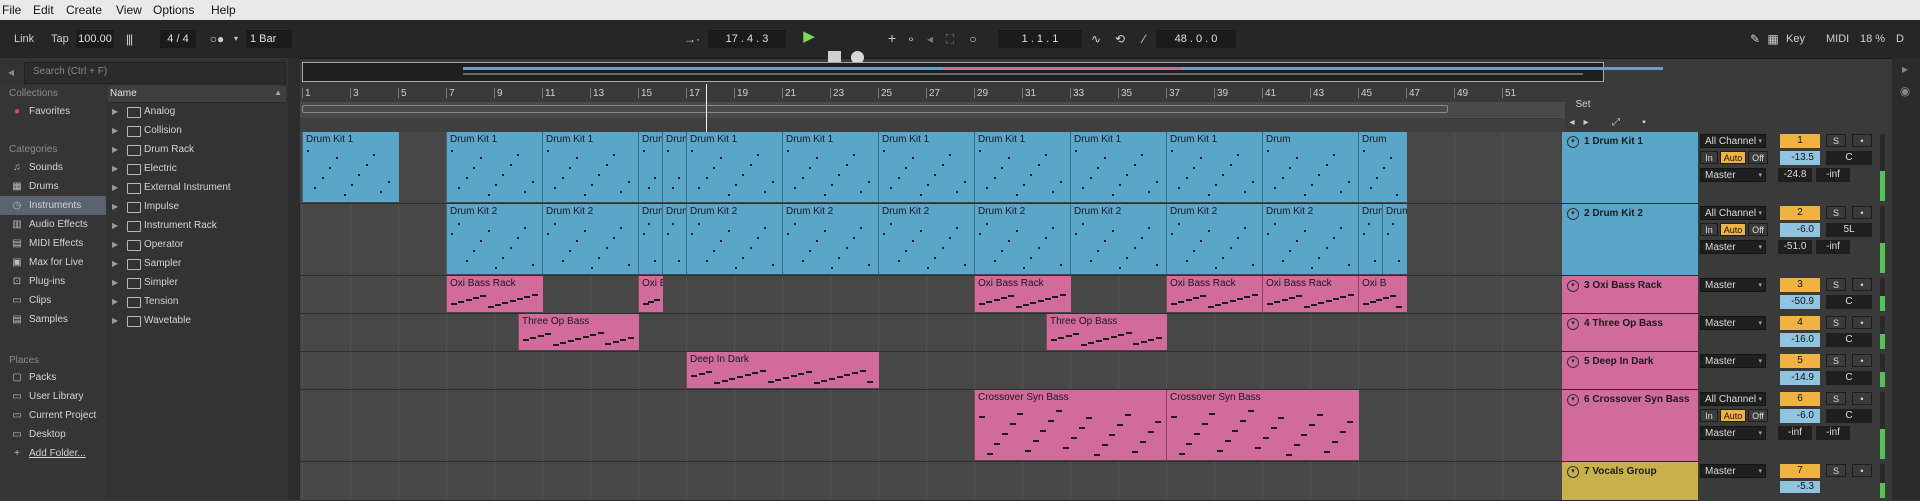  I want to click on input-channel-dropdown: All Channel ▾, so click(1733, 213).